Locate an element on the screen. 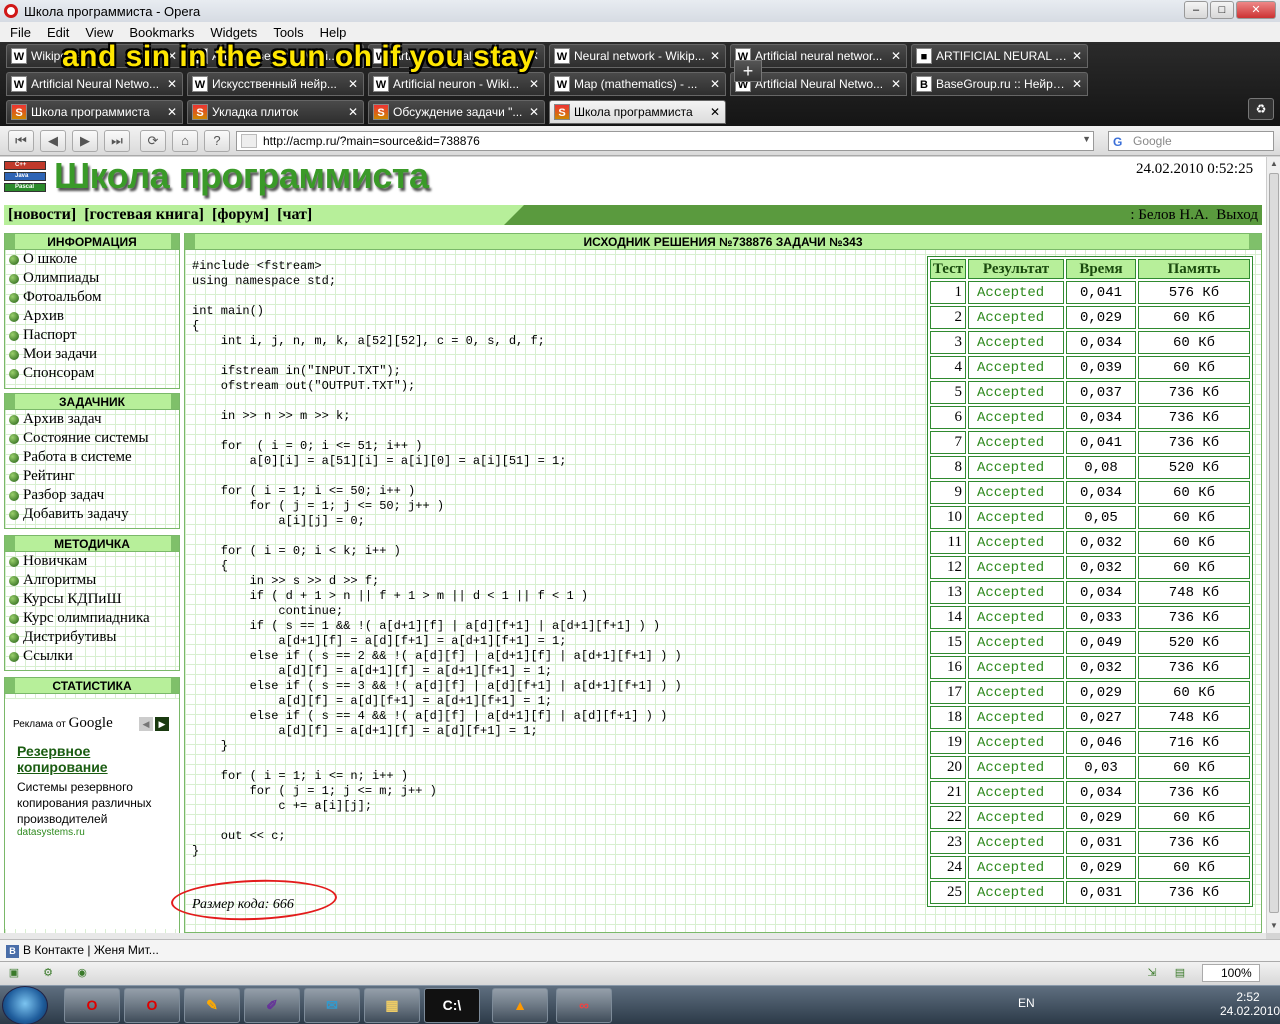 Image resolution: width=1280 pixels, height=1024 pixels. language-indicator: EN is located at coordinates (1026, 1003).